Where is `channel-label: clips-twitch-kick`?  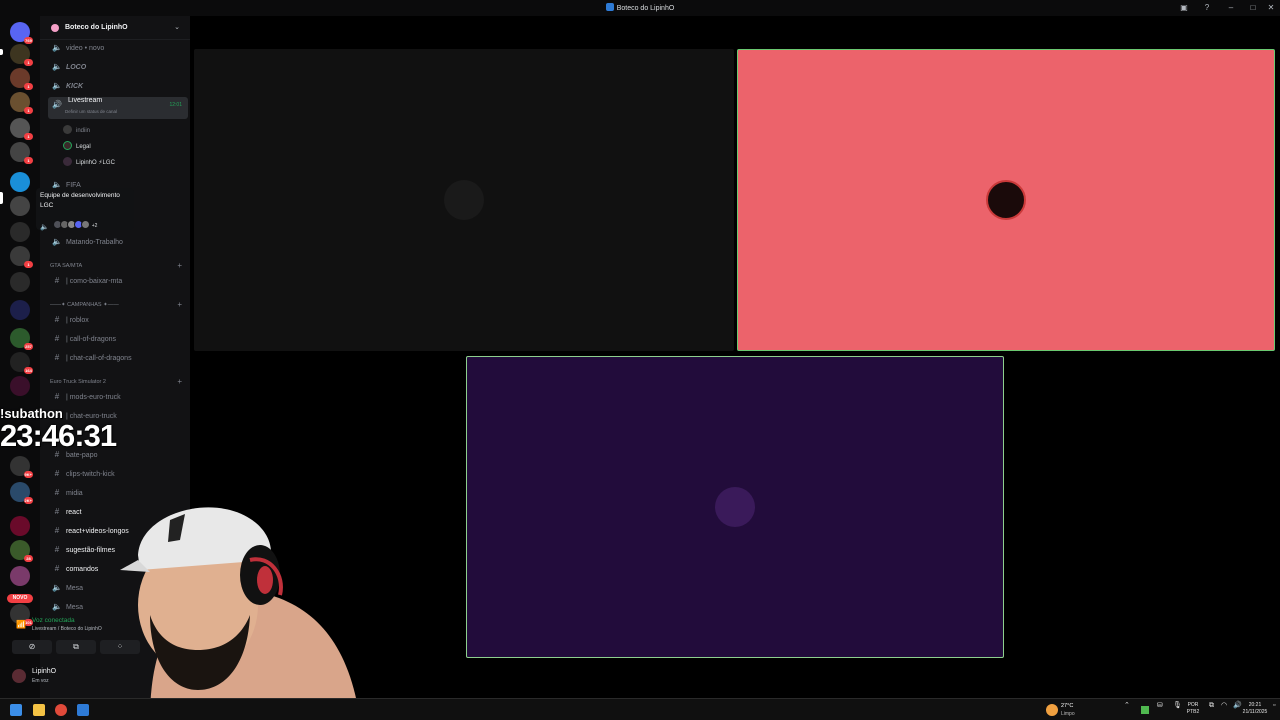 channel-label: clips-twitch-kick is located at coordinates (90, 474).